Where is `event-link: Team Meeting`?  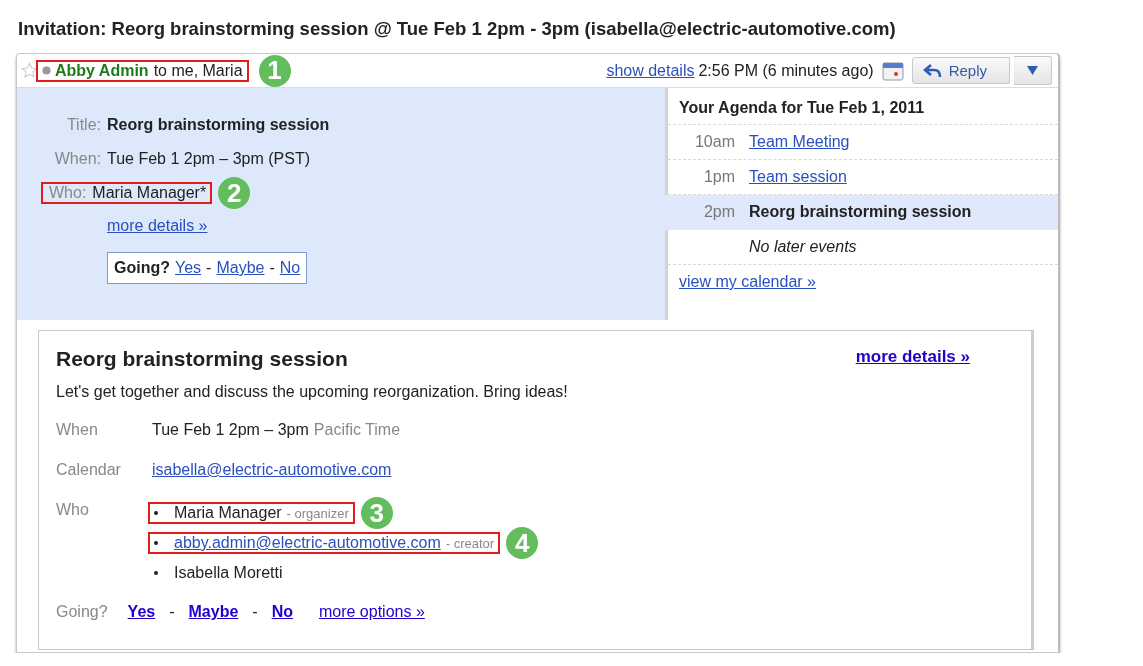 event-link: Team Meeting is located at coordinates (799, 142).